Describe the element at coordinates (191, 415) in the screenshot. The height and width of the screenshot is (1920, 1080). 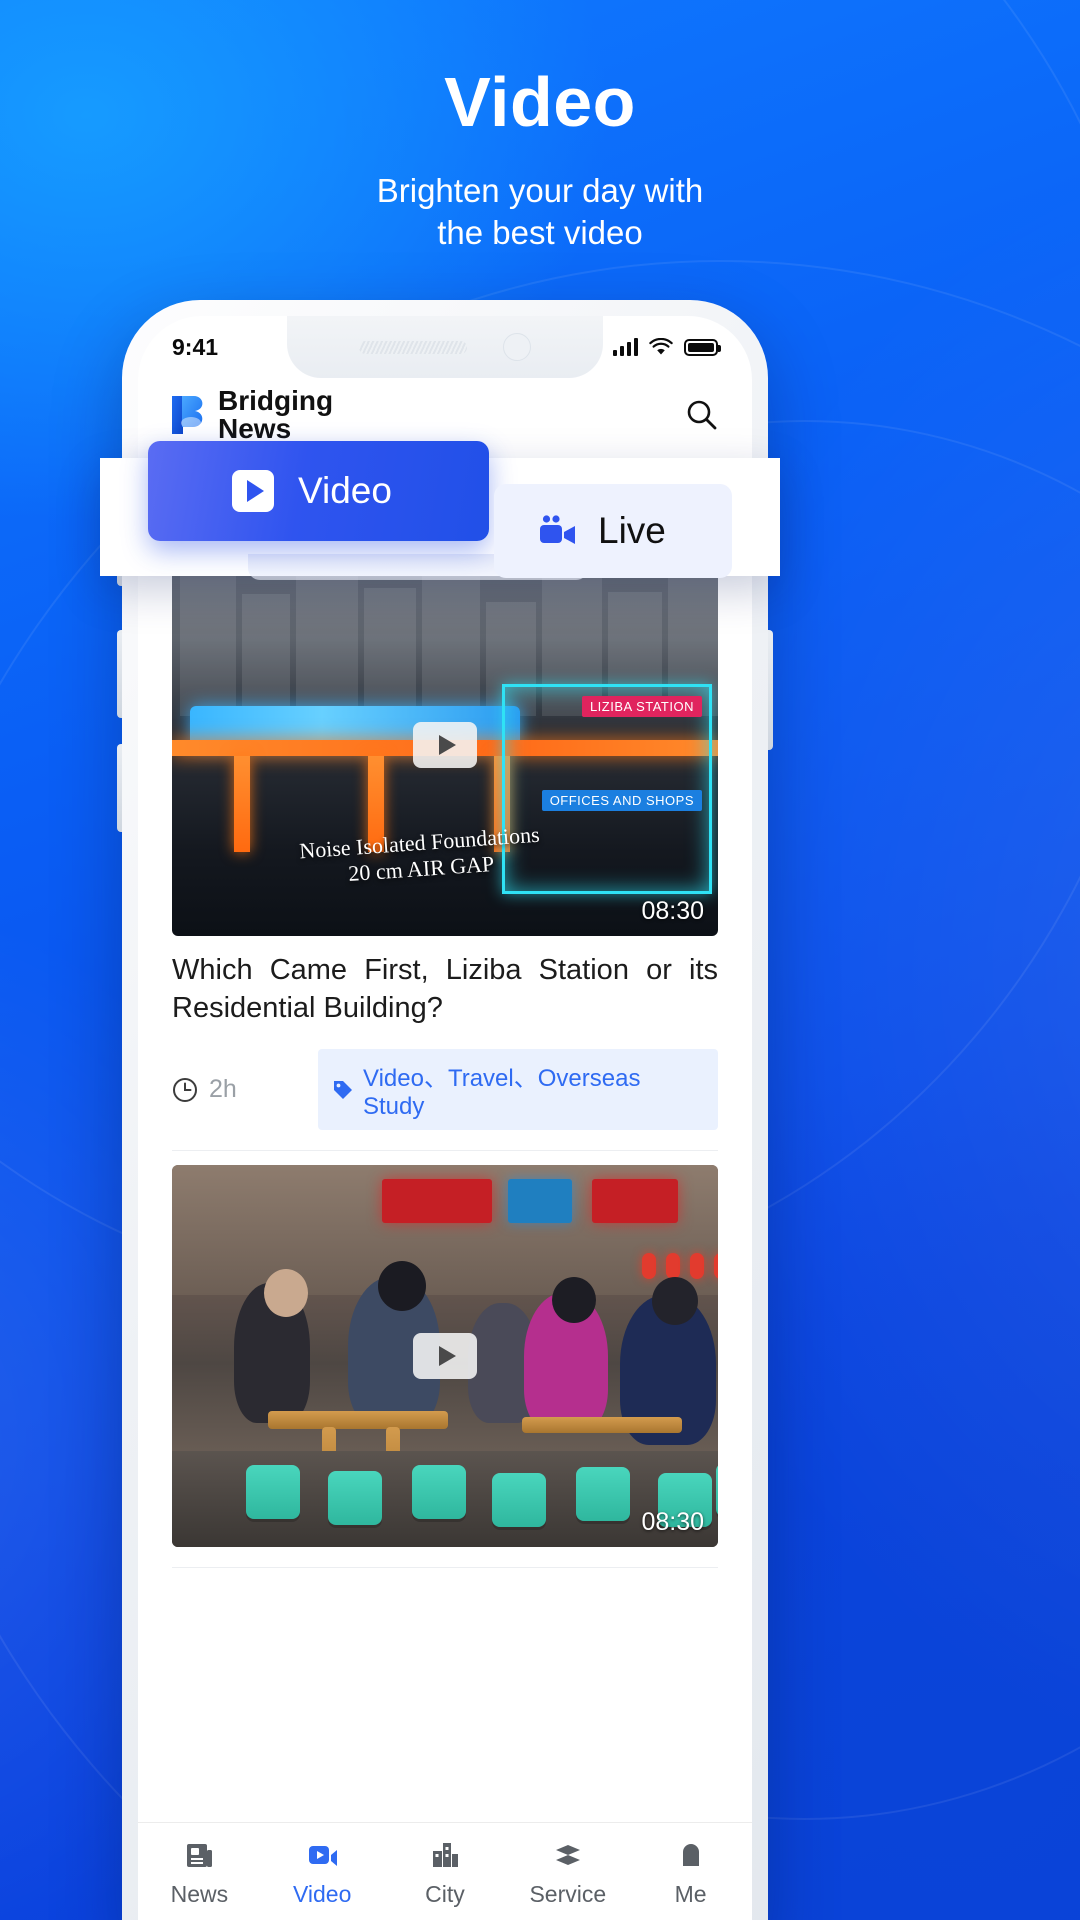
I see `bridging-b-logo-icon` at that location.